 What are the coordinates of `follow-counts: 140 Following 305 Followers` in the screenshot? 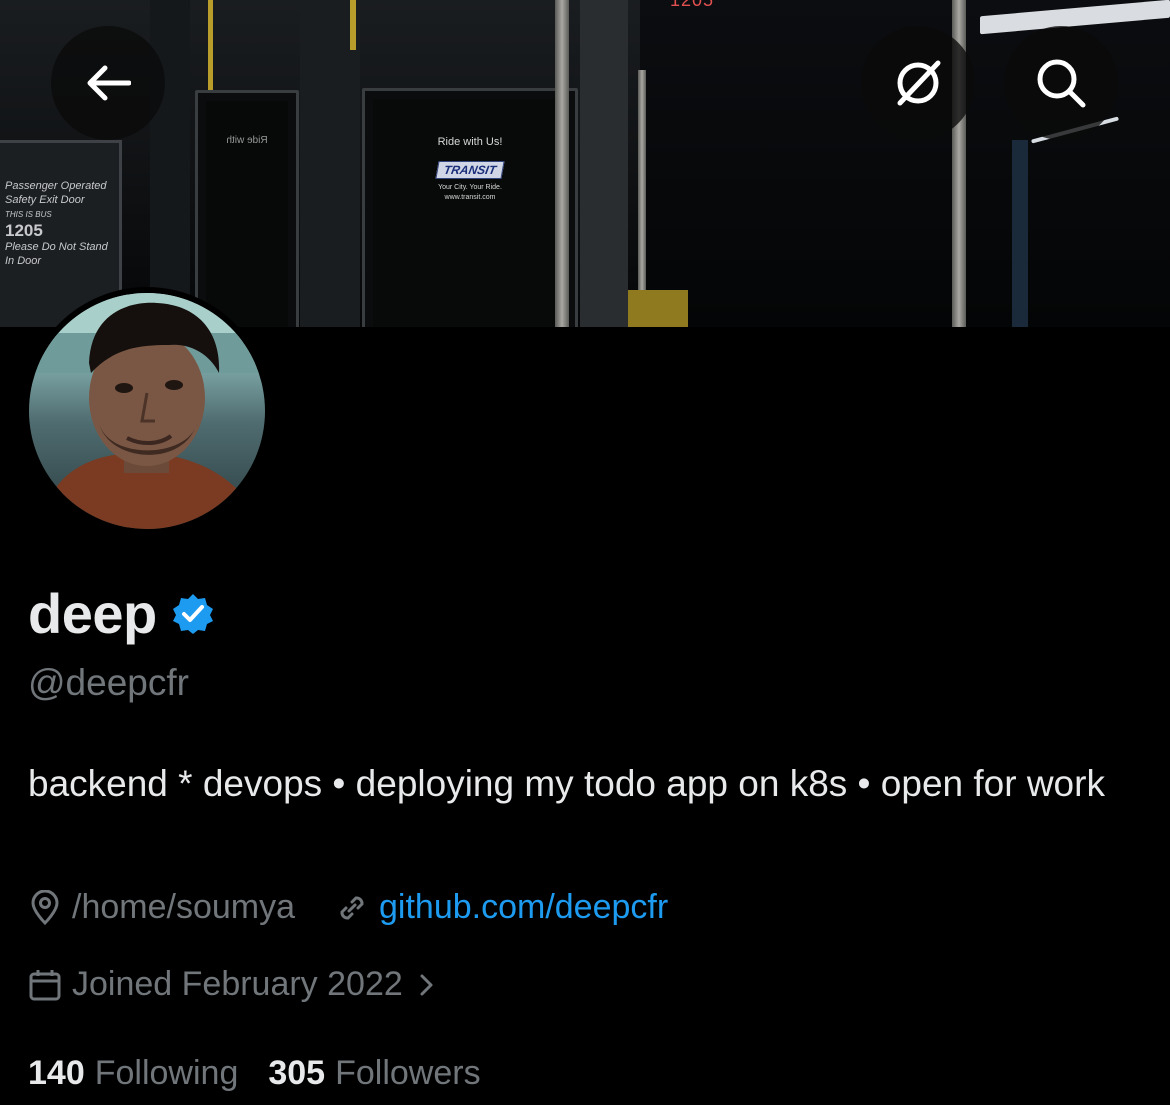 It's located at (269, 1073).